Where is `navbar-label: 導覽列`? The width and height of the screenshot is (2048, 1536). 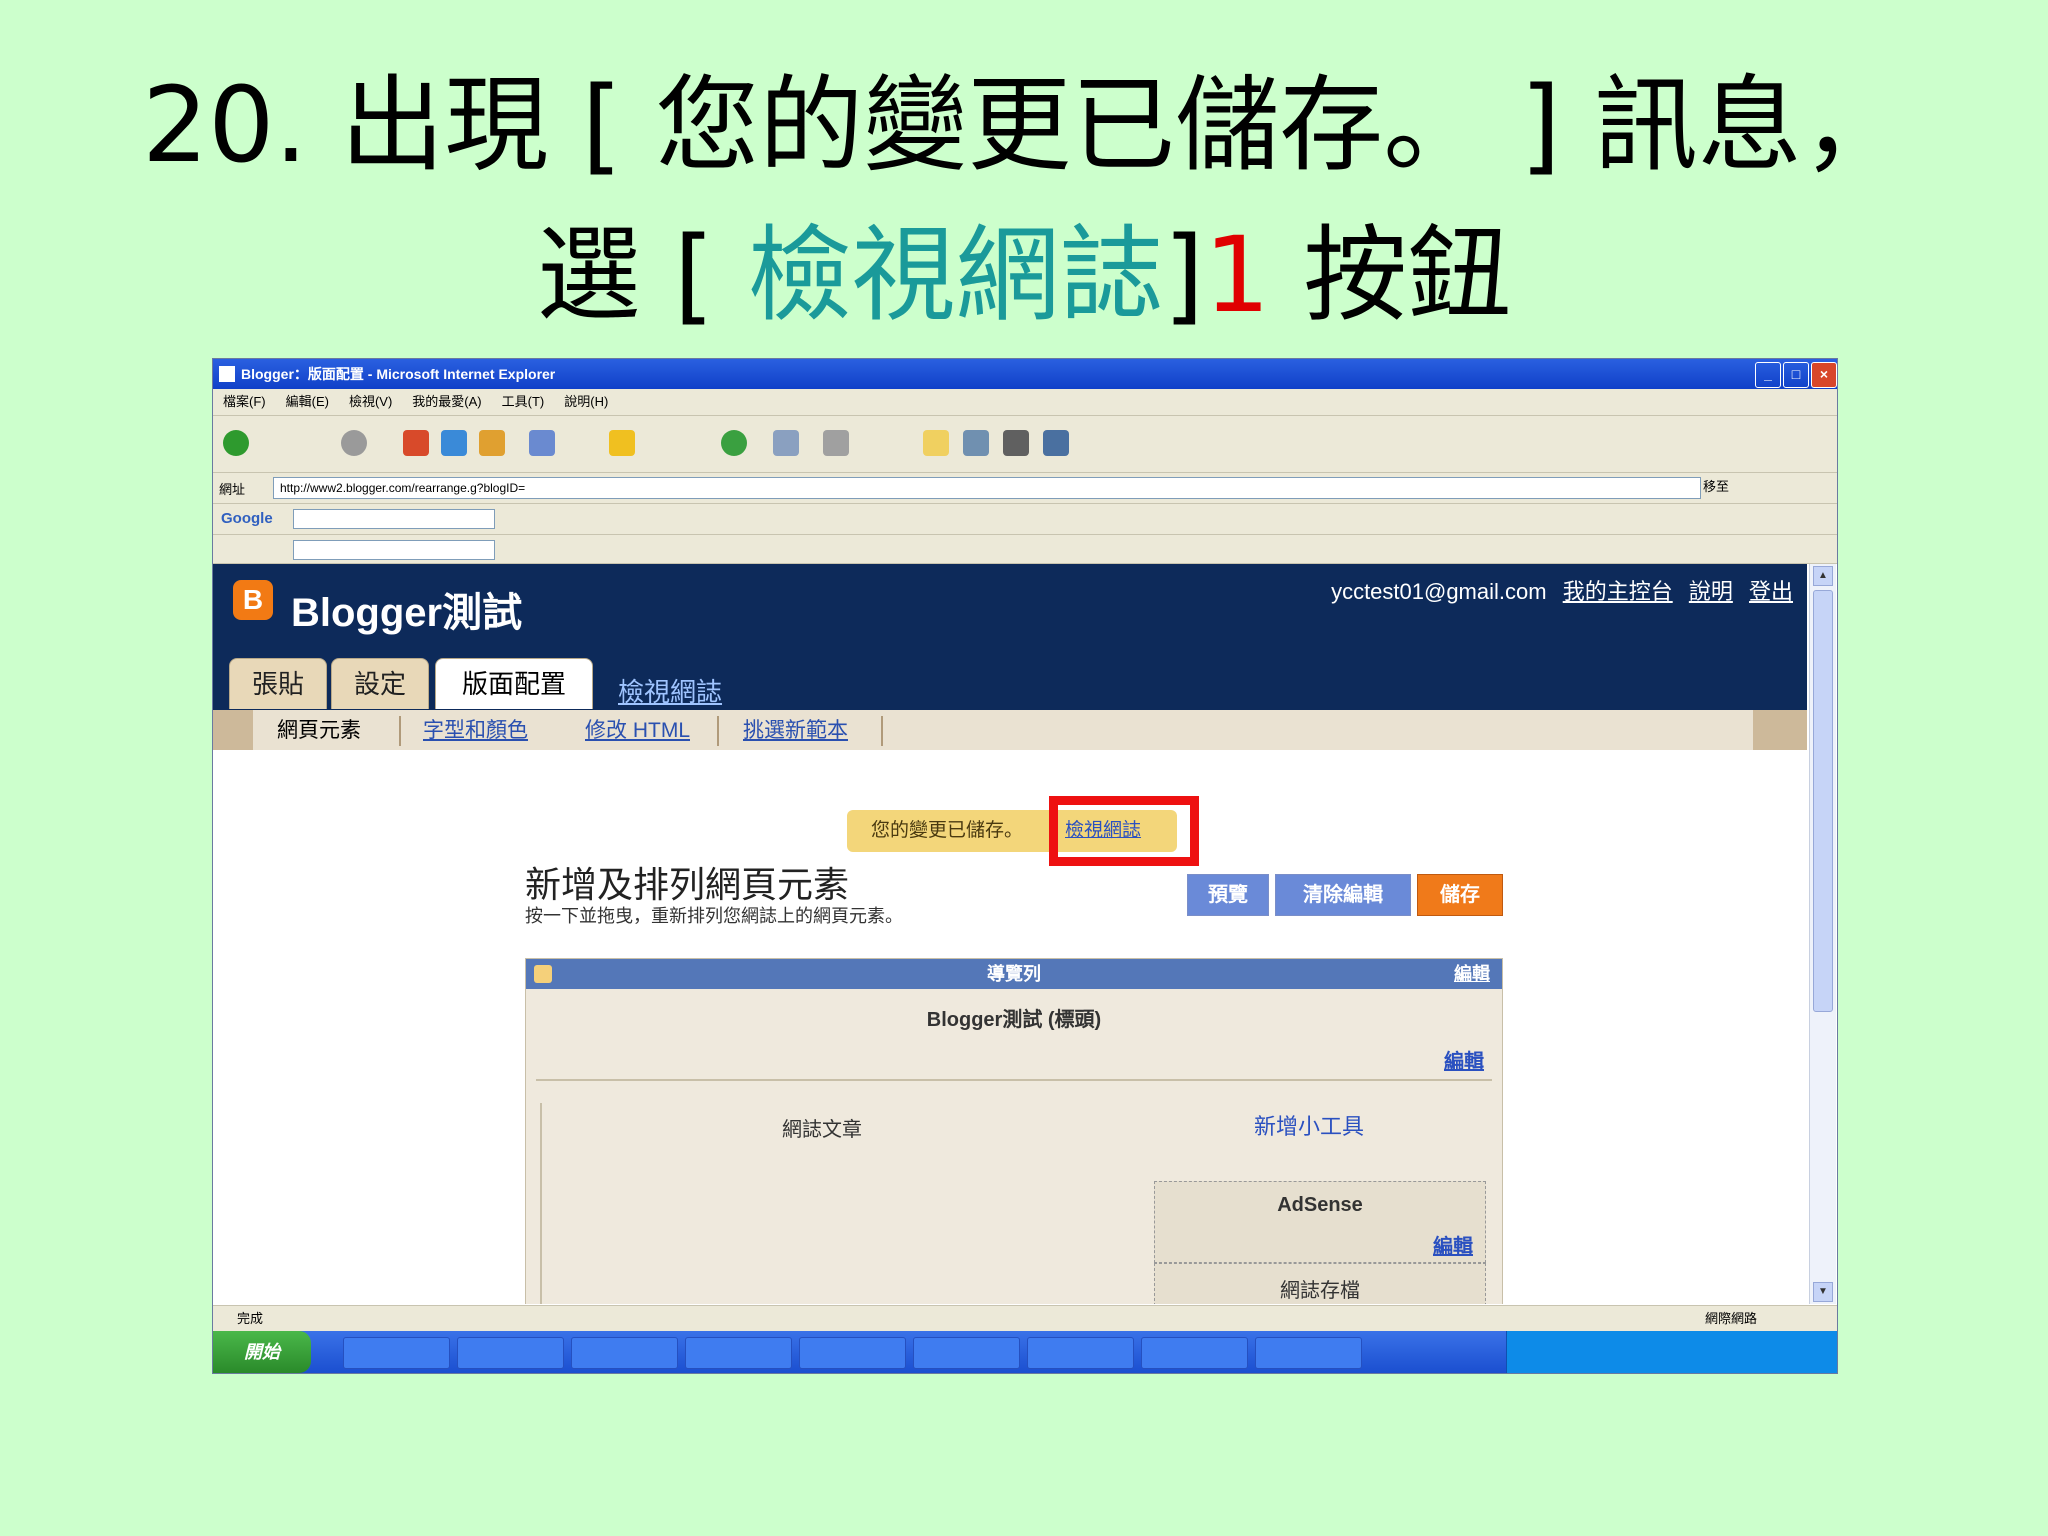 navbar-label: 導覽列 is located at coordinates (1014, 974).